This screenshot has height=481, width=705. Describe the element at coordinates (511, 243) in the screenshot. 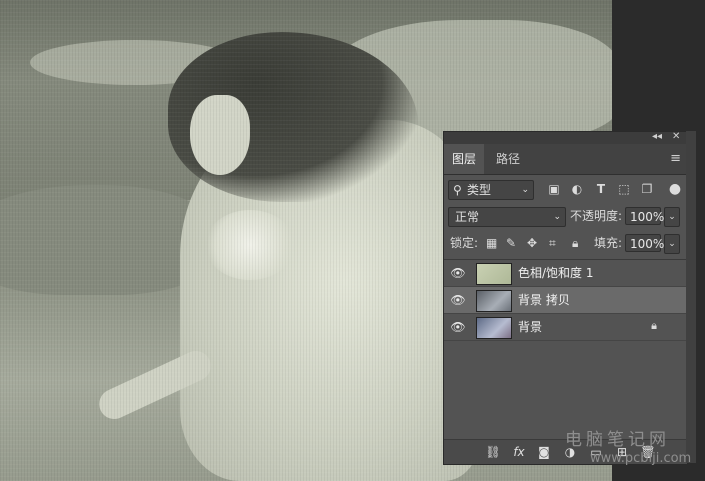

I see `lock-paint-icon: ✎` at that location.